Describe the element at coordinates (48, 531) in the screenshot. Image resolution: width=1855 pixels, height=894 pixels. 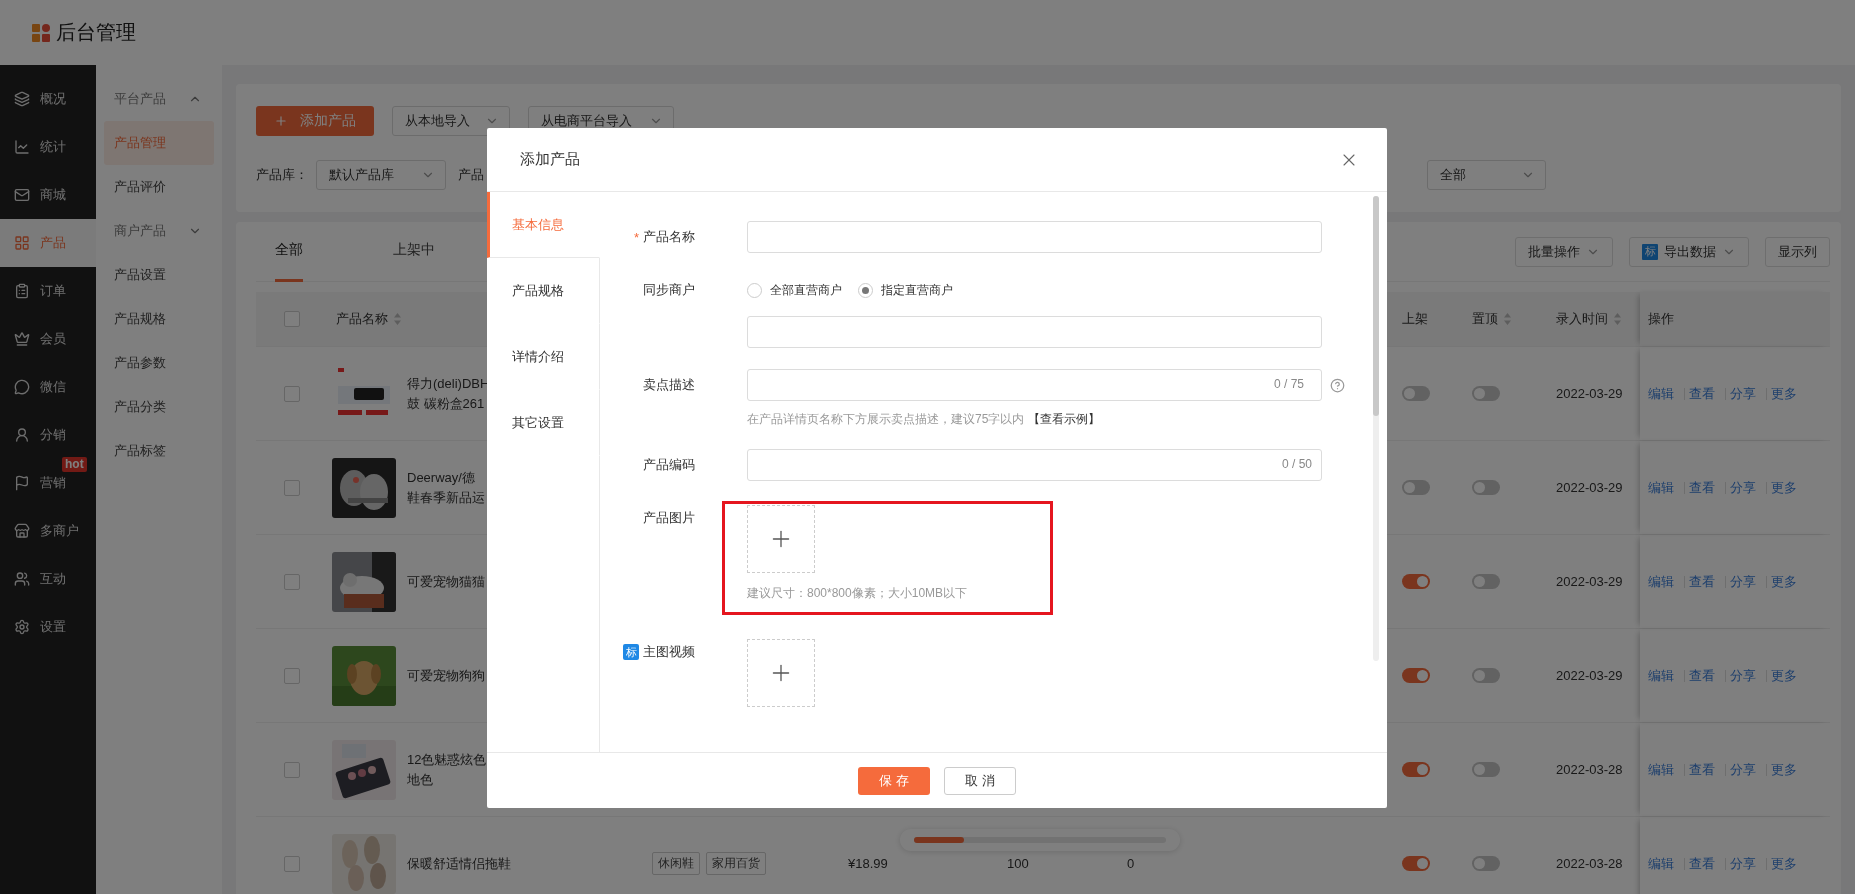
I see `nav-item: 多商户` at that location.